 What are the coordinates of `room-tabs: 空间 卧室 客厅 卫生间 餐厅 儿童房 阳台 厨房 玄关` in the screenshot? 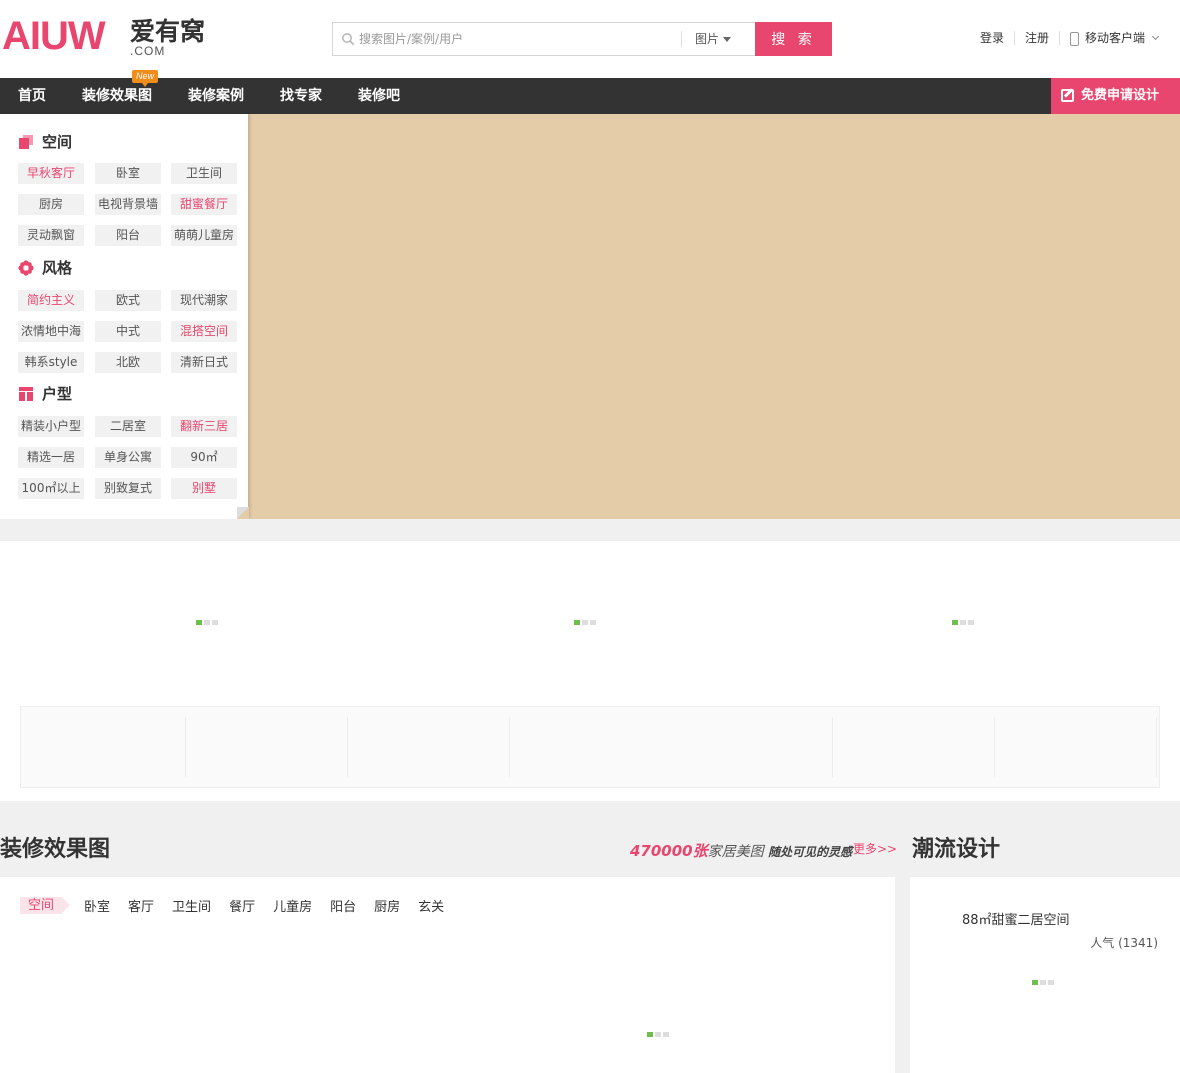 It's located at (241, 905).